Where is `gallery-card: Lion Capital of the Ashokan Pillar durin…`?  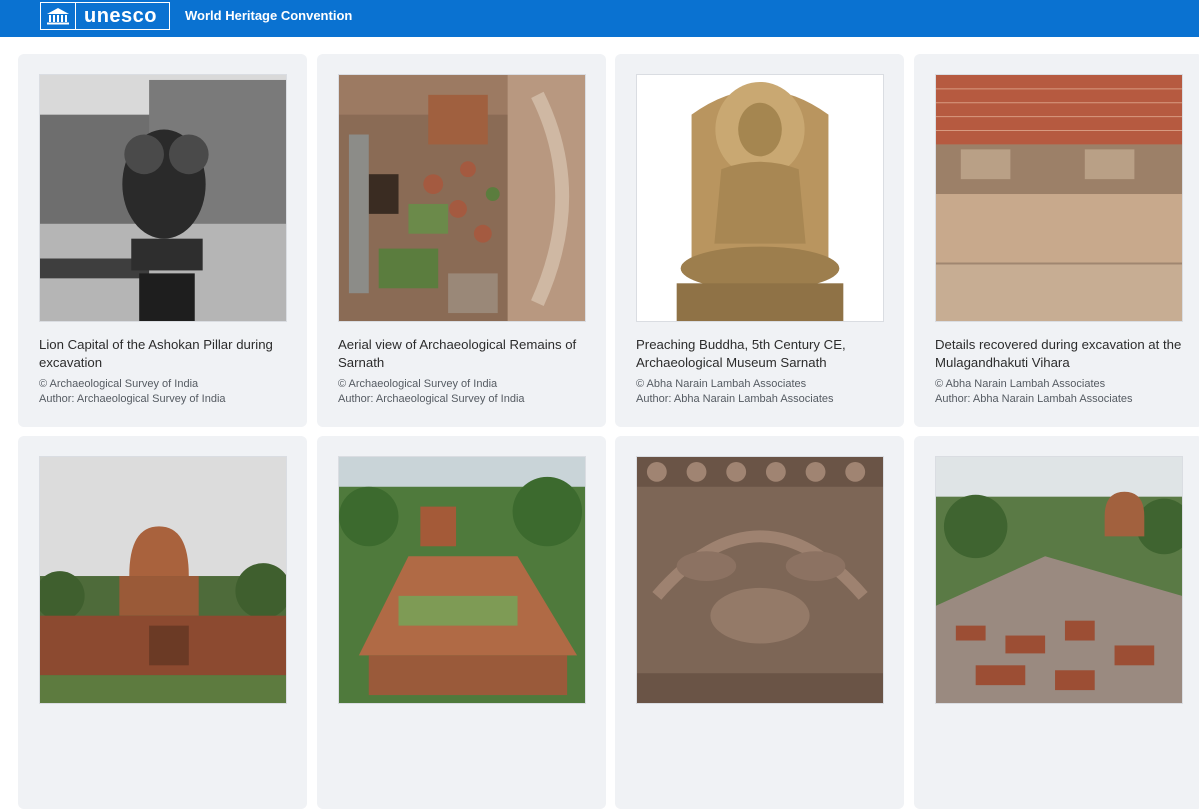 gallery-card: Lion Capital of the Ashokan Pillar durin… is located at coordinates (162, 240).